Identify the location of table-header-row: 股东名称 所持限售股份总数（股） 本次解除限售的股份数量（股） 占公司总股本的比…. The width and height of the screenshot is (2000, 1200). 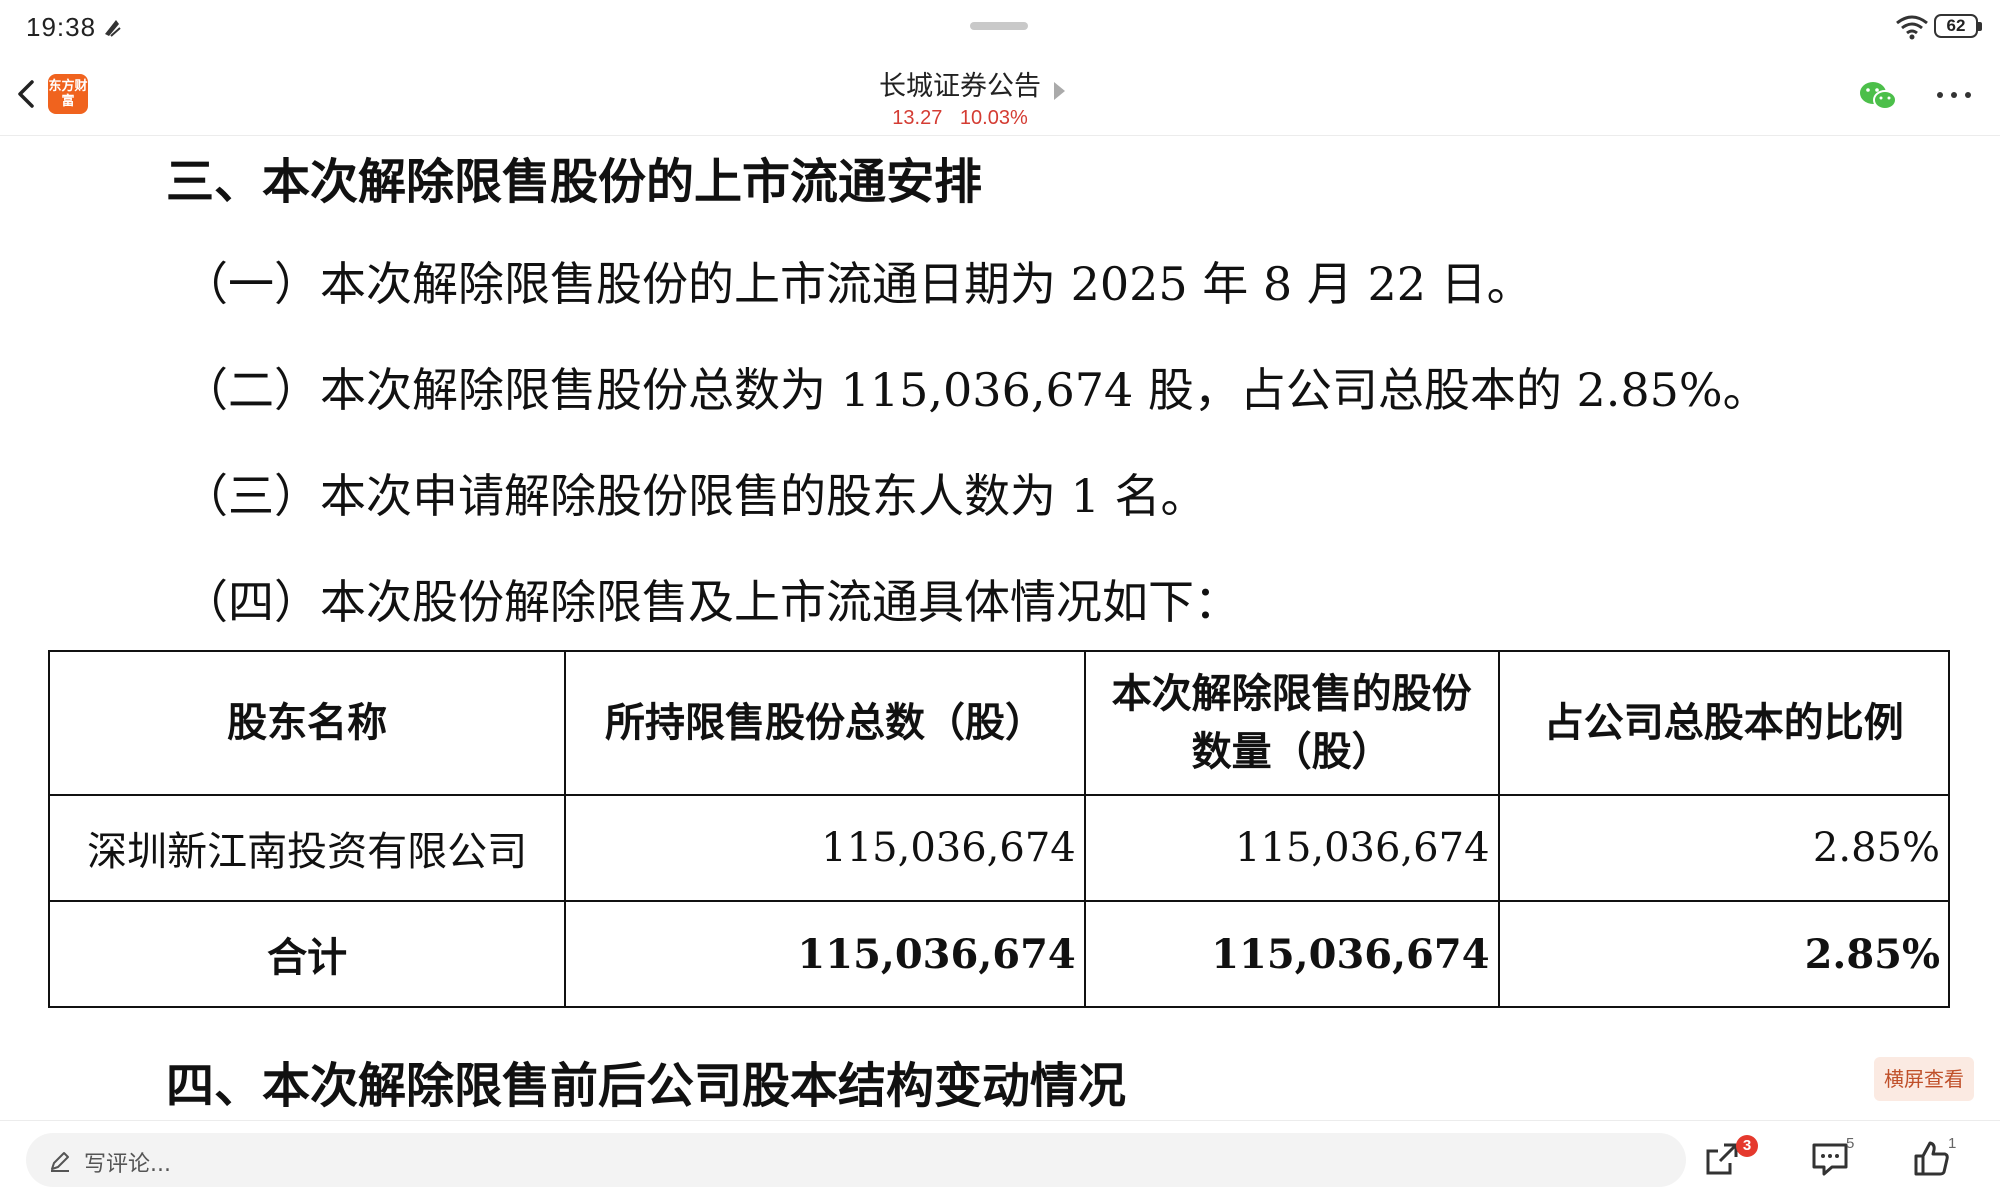
(999, 723).